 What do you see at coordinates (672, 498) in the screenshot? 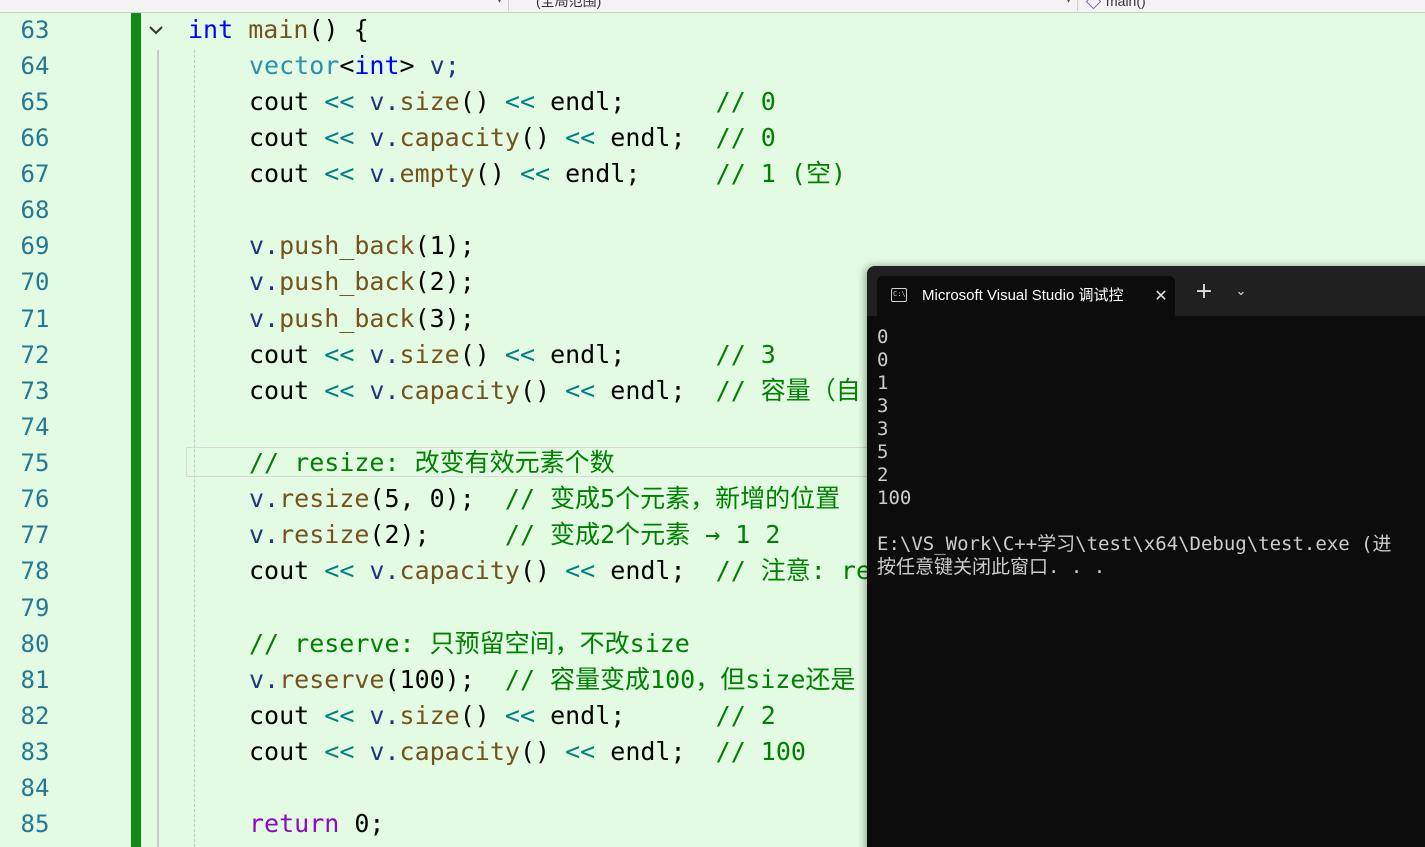
I see `comment: // 变成5个元素，新增的位置` at bounding box center [672, 498].